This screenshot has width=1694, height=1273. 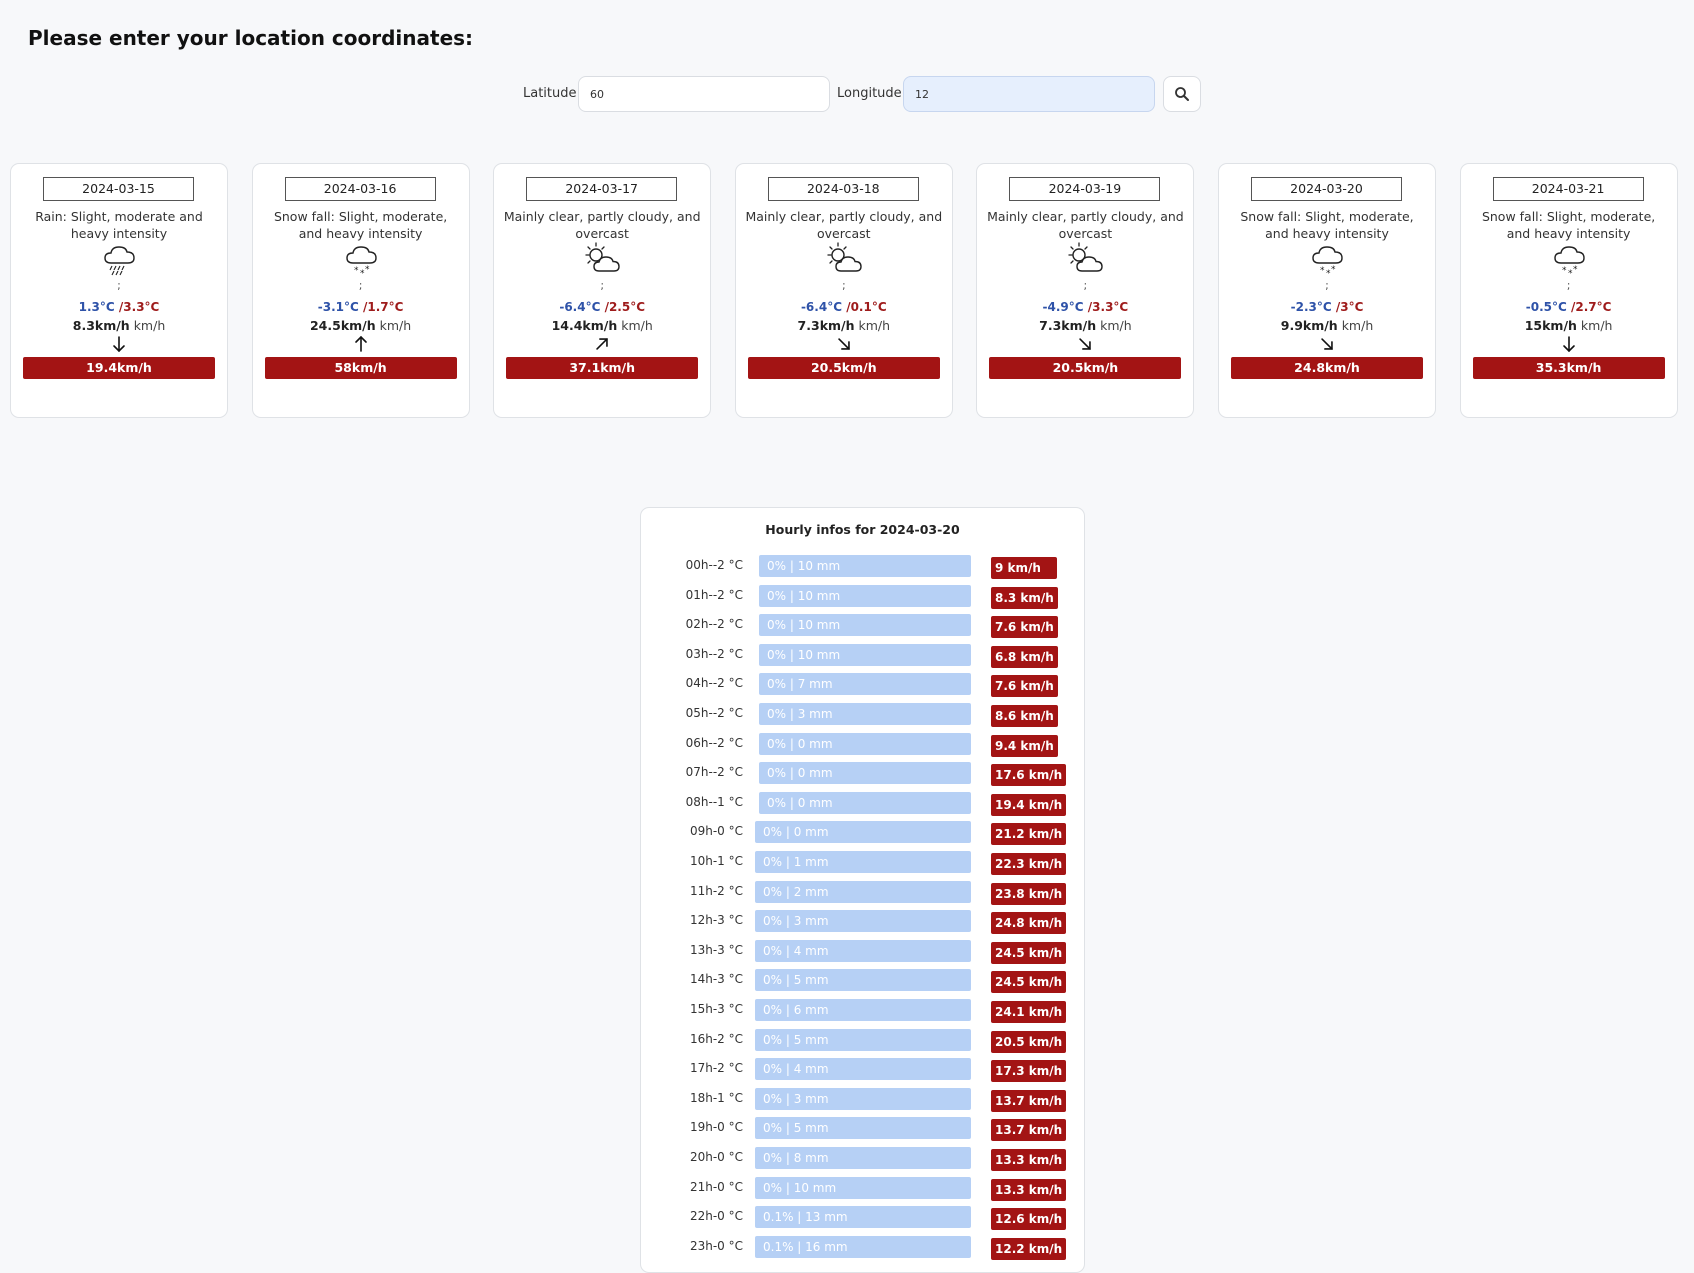 I want to click on hourly-row: 22h-0 °C 0.1% | 13 mm 12.6 km/h, so click(x=862, y=1218).